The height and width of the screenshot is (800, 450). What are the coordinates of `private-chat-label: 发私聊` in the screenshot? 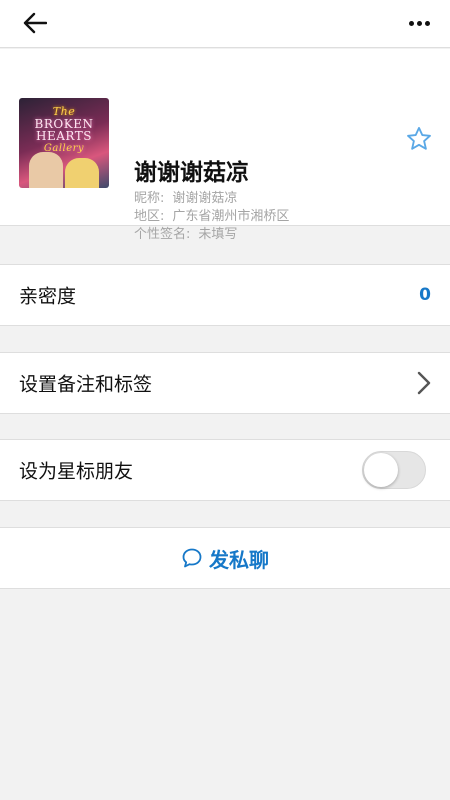 It's located at (239, 559).